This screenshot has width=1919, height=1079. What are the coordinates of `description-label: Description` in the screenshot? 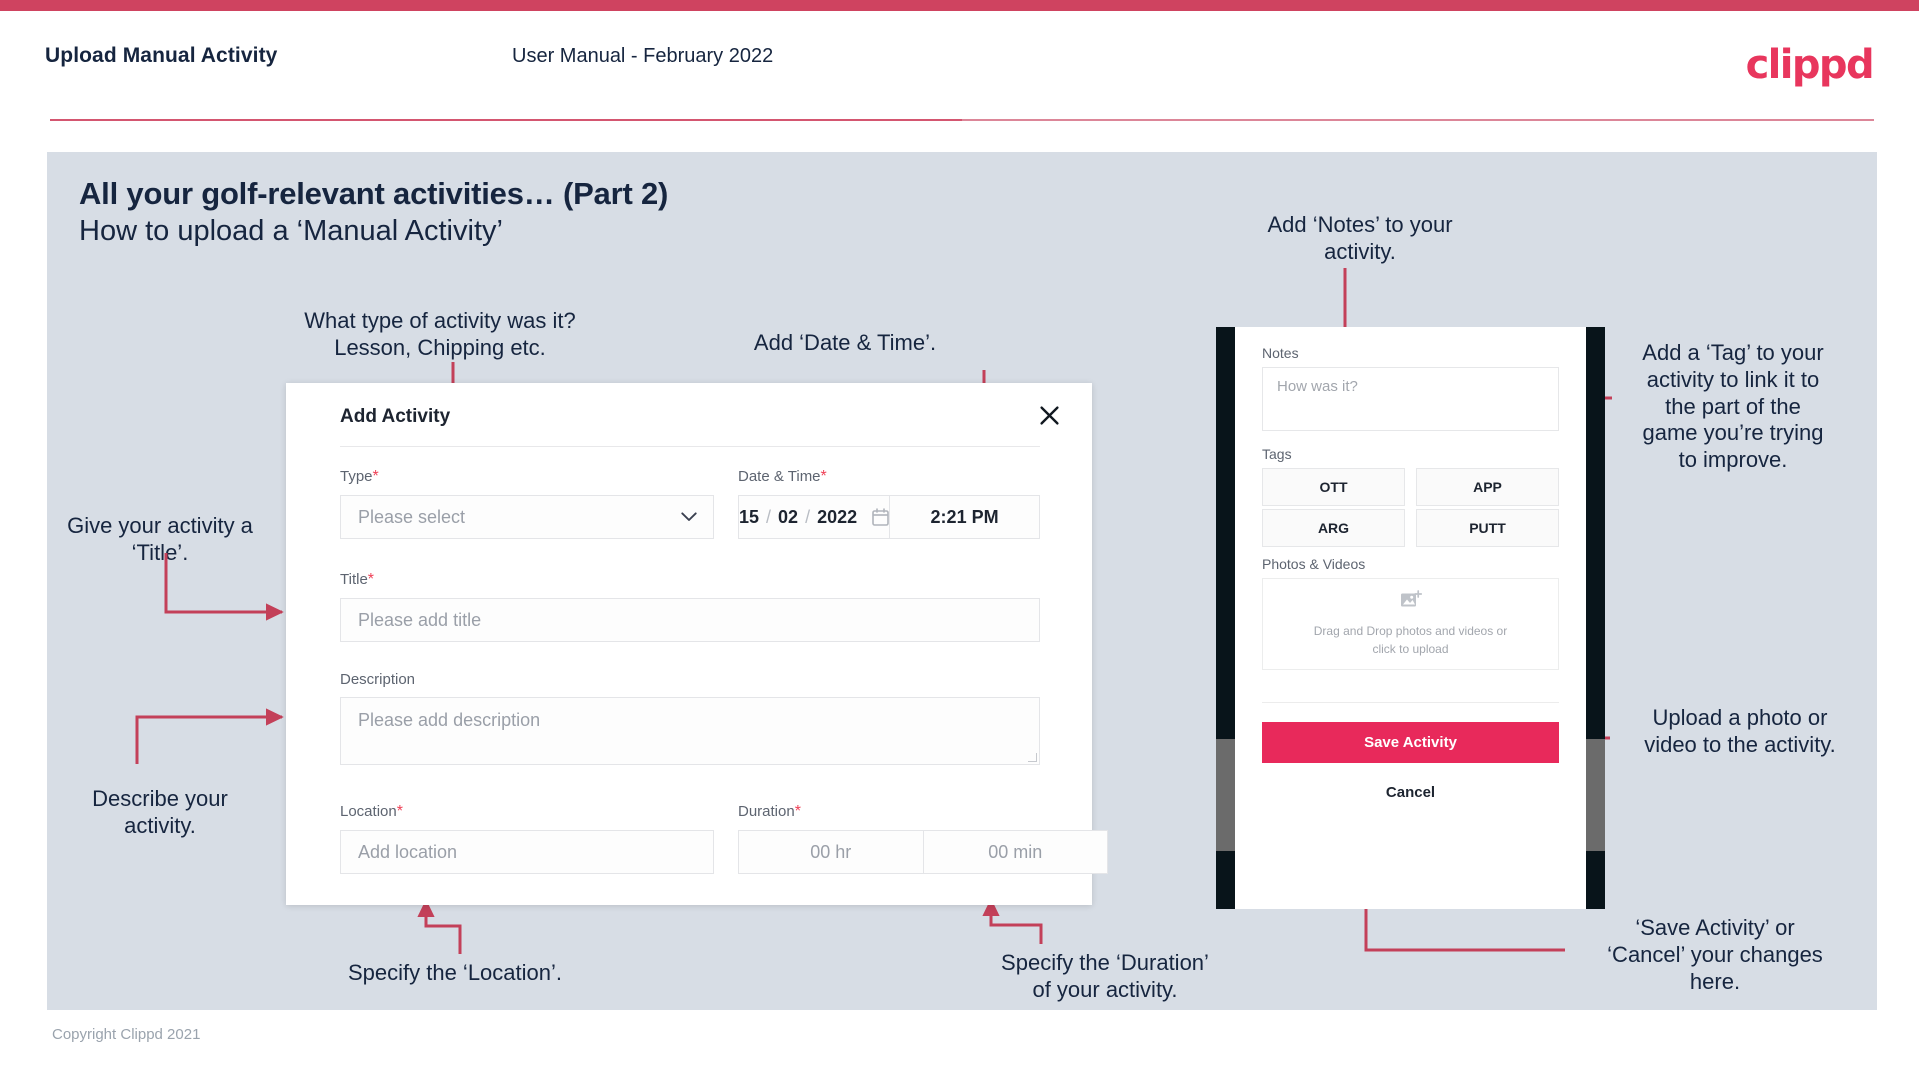 It's located at (690, 679).